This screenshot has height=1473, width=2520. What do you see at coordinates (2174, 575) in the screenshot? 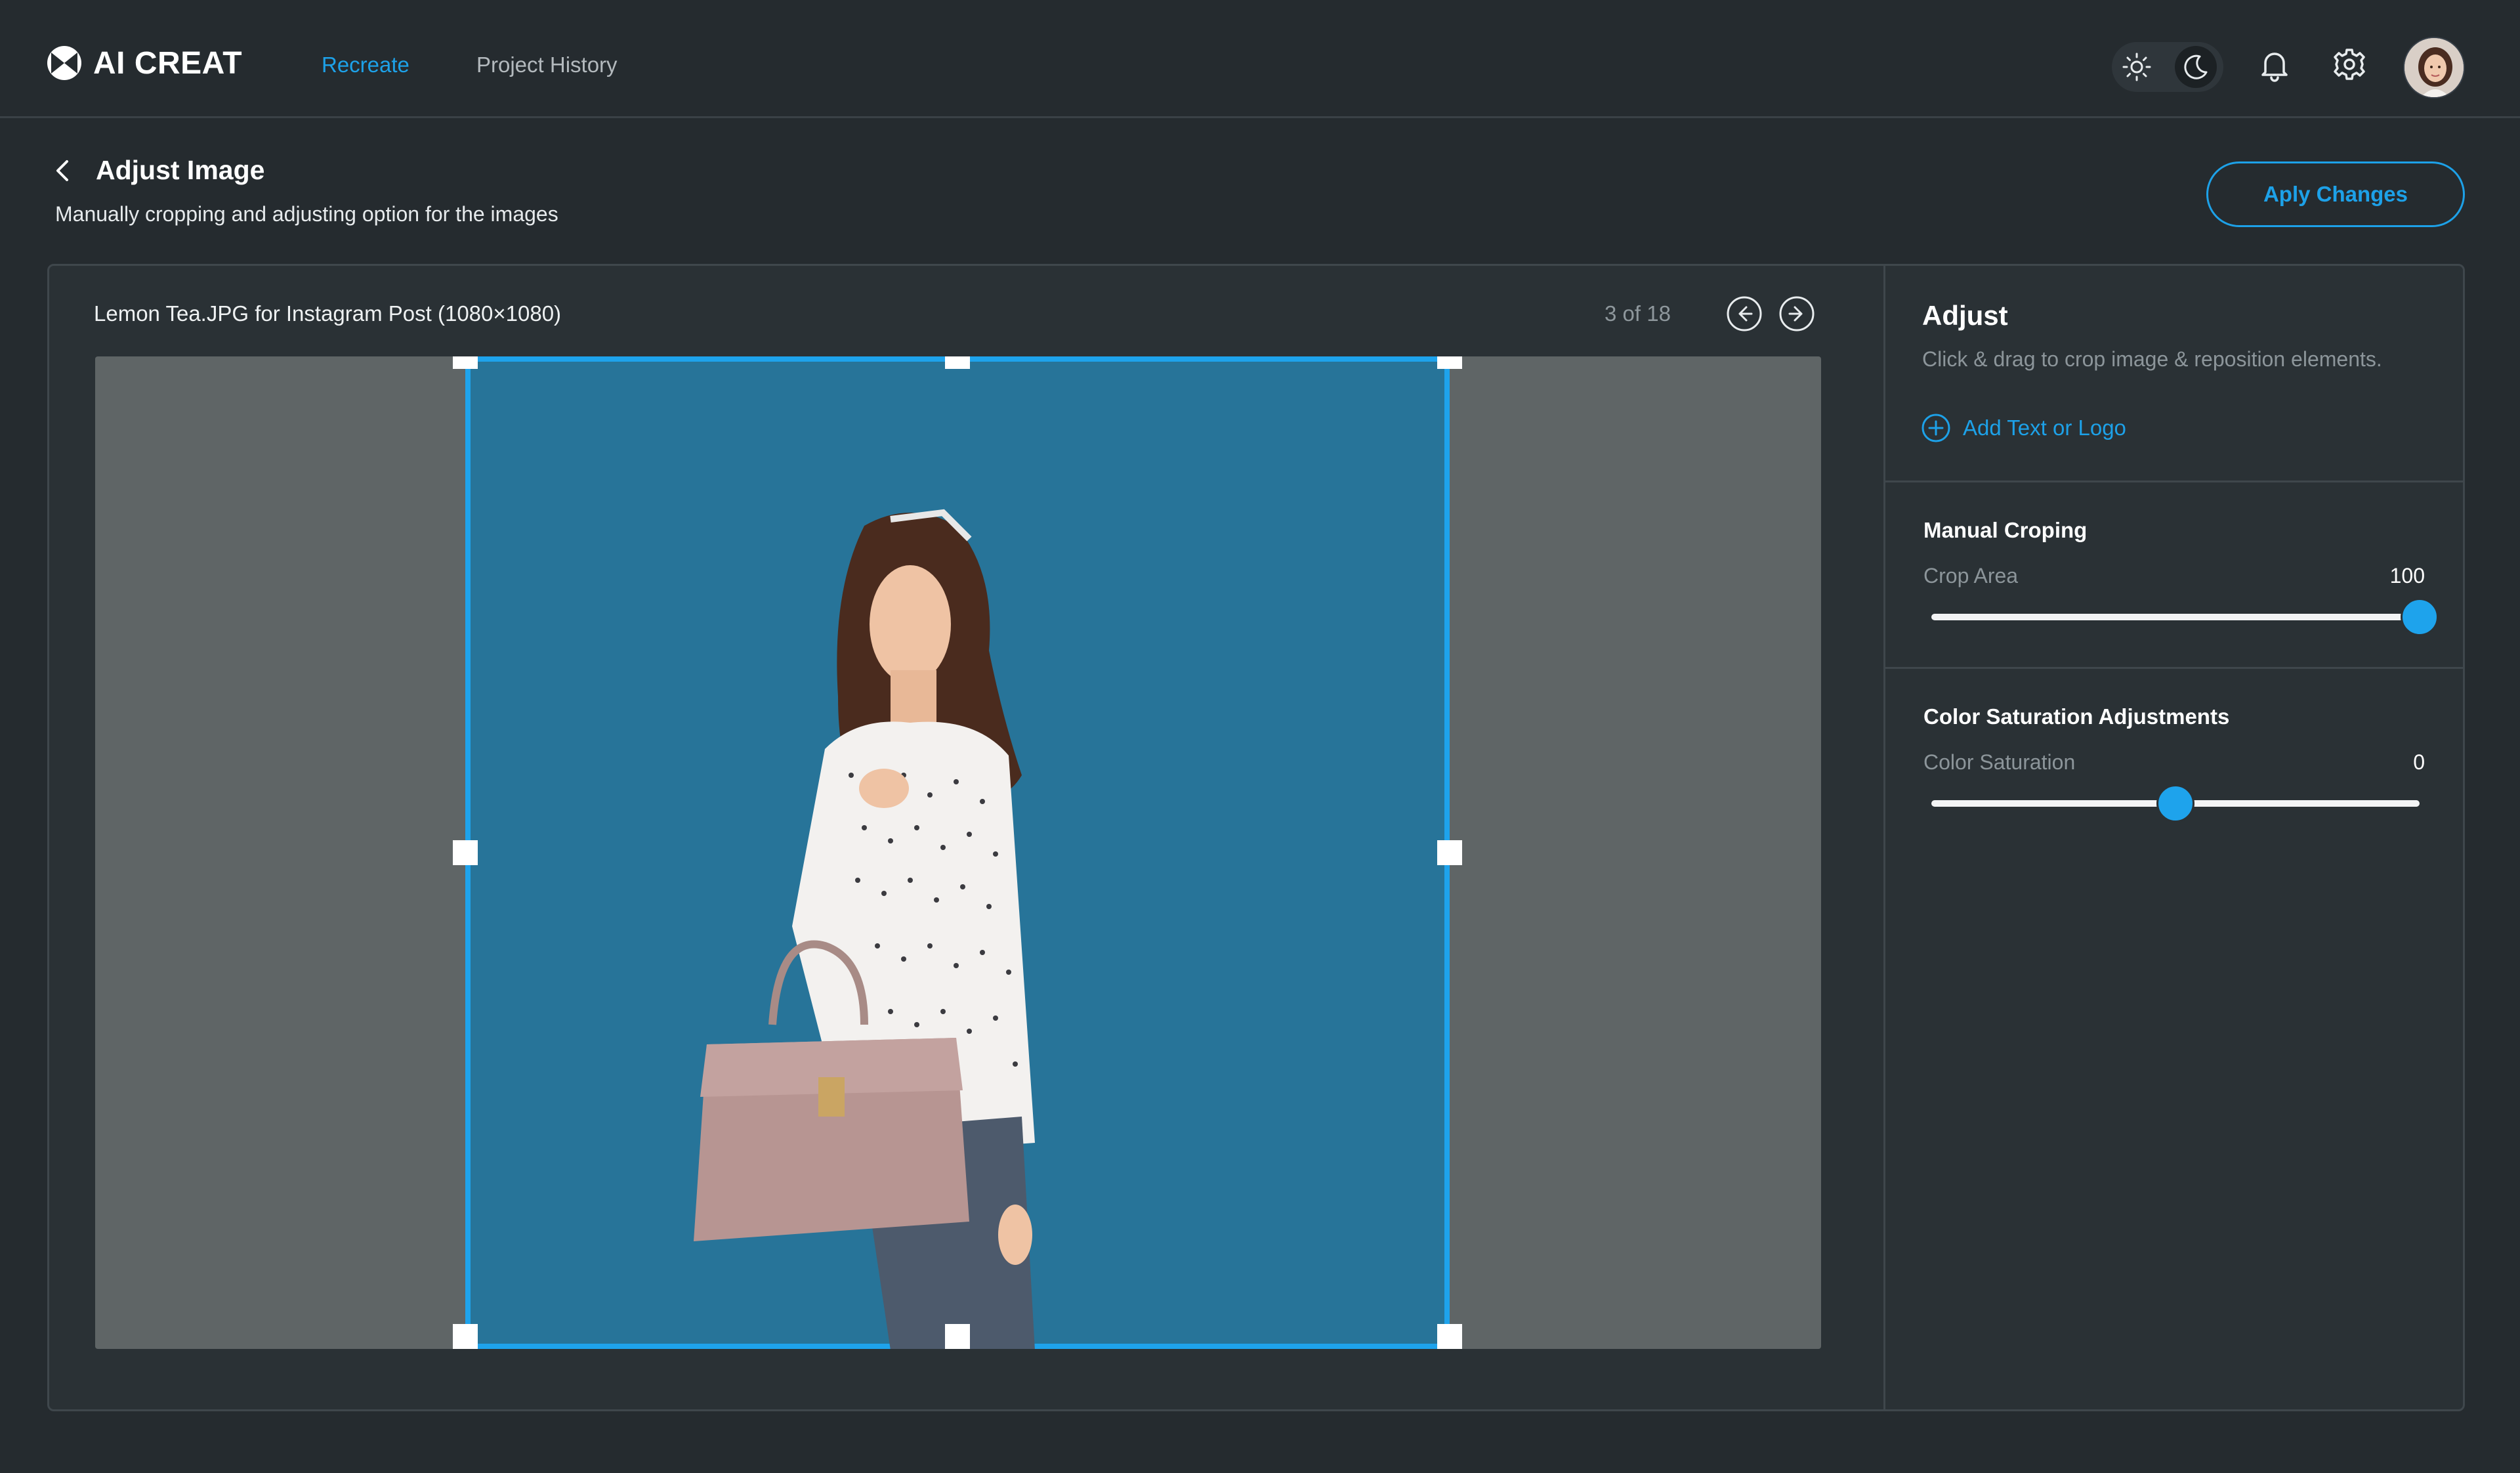
I see `manual-cropping-section: Manual Croping Crop Area 100` at bounding box center [2174, 575].